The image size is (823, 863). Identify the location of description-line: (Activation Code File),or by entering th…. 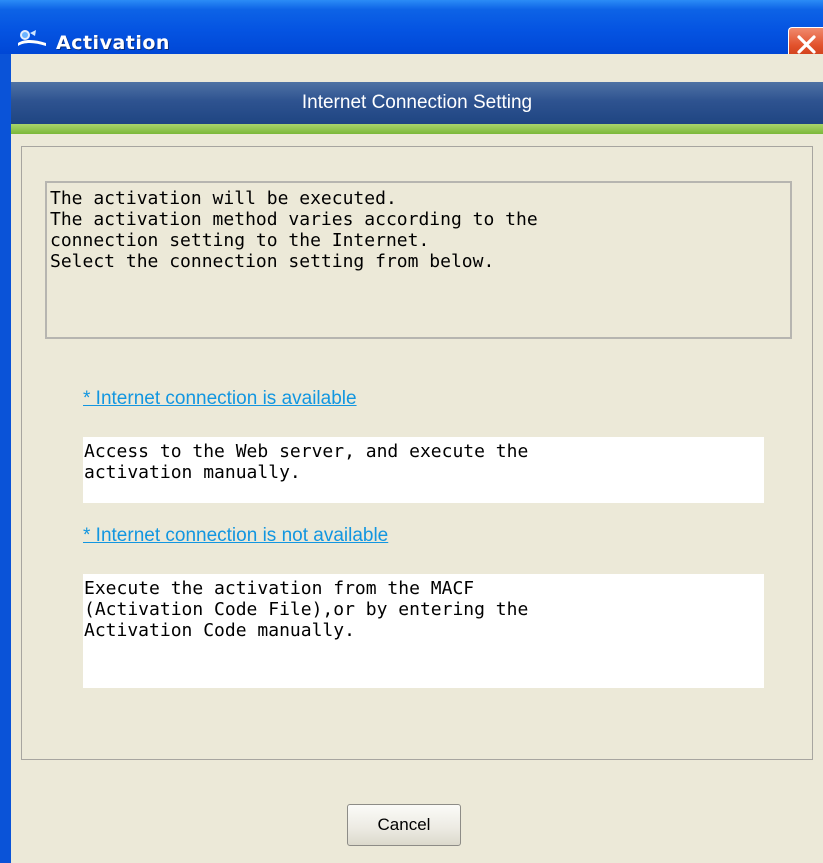
(306, 609).